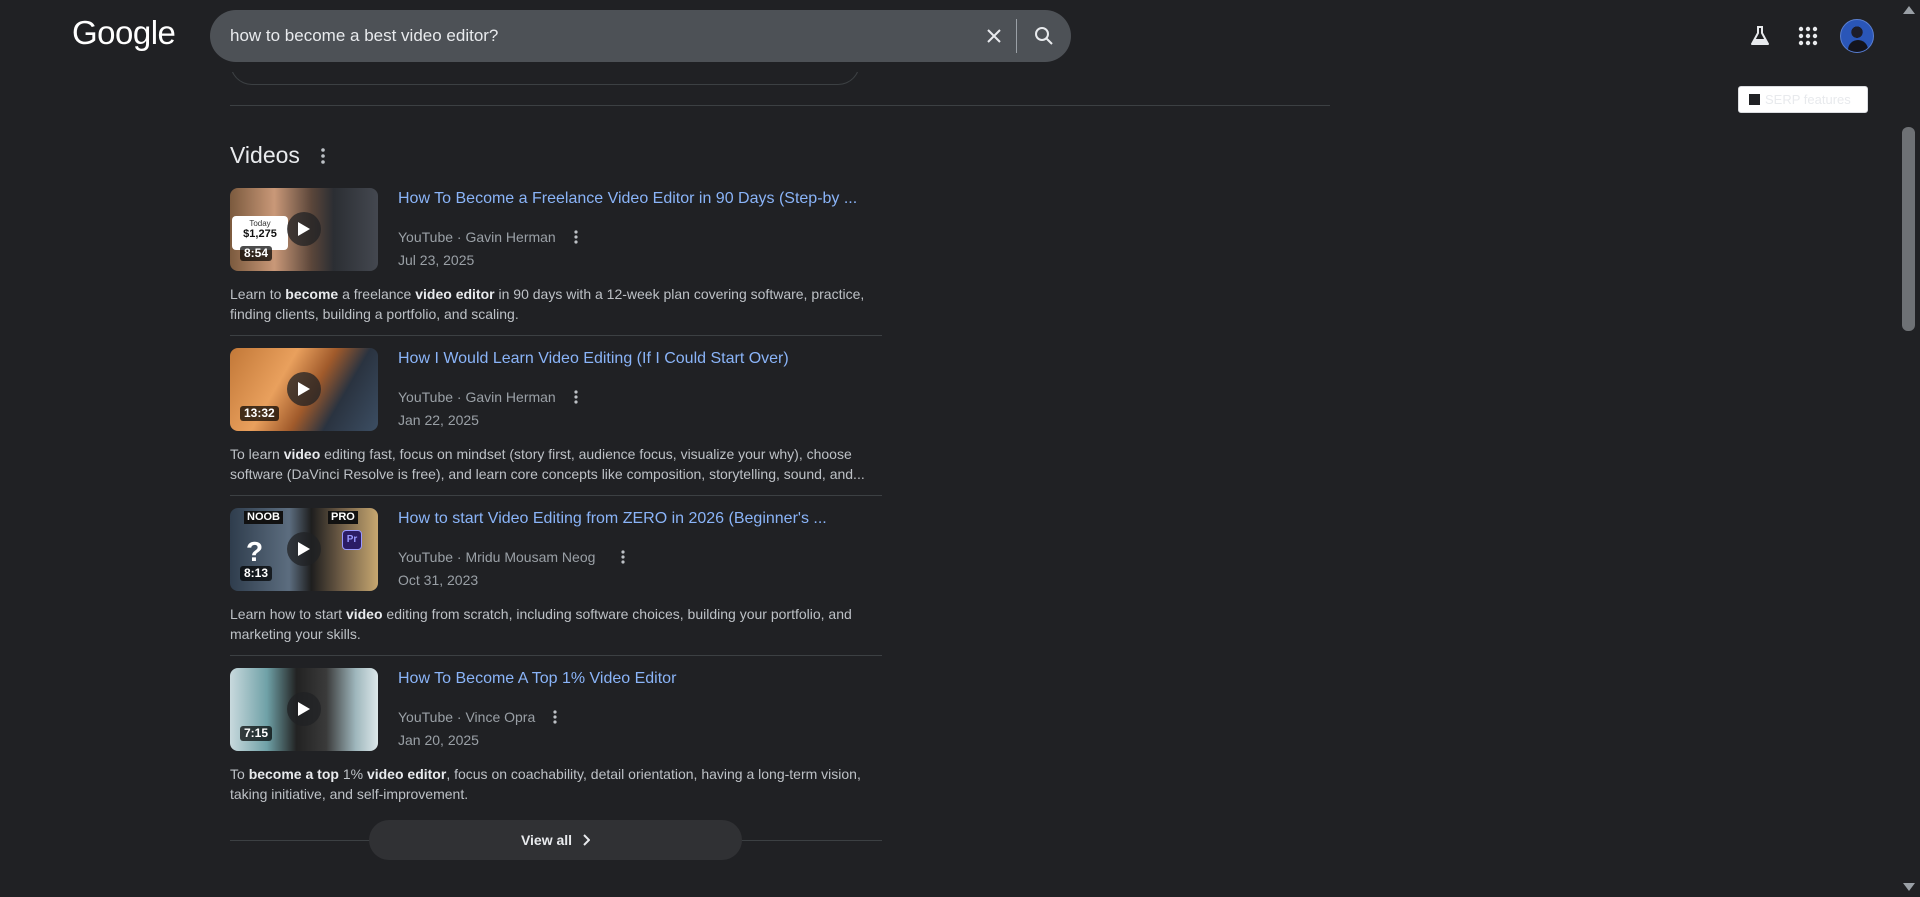  Describe the element at coordinates (438, 580) in the screenshot. I see `video-date: Oct 31, 2023` at that location.